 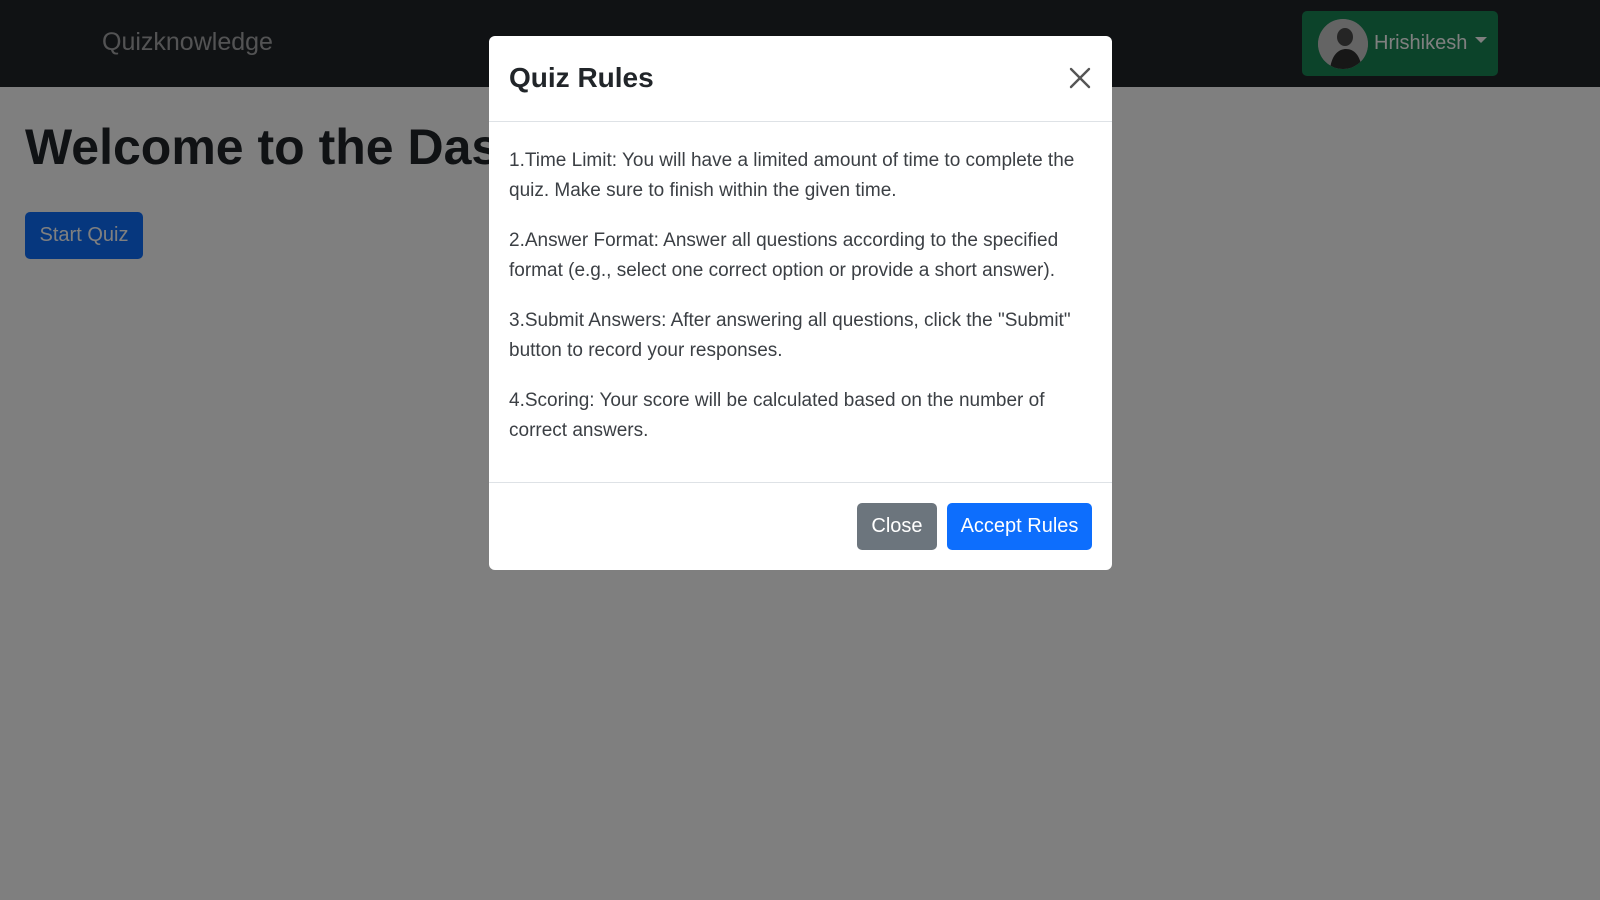 I want to click on close-icon, so click(x=1080, y=78).